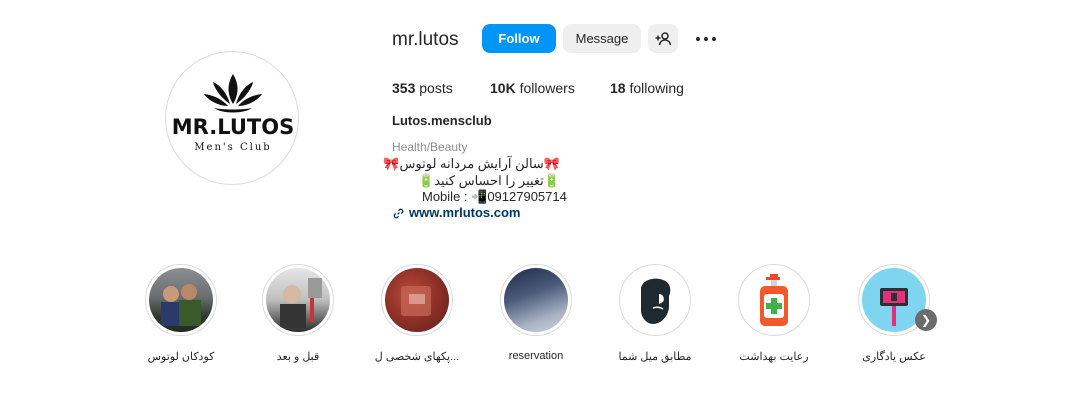  What do you see at coordinates (894, 357) in the screenshot?
I see `highlight-label: عکس یادگاری` at bounding box center [894, 357].